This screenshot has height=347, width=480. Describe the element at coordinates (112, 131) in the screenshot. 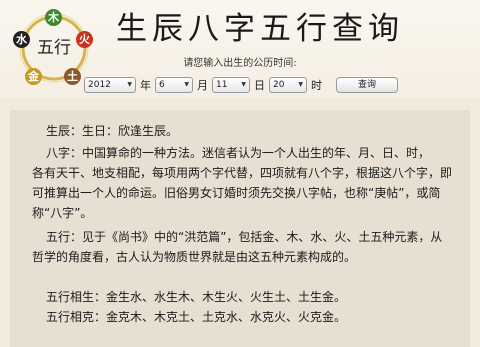

I see `birthday-line: 生辰：生日：欣逢生辰。` at that location.